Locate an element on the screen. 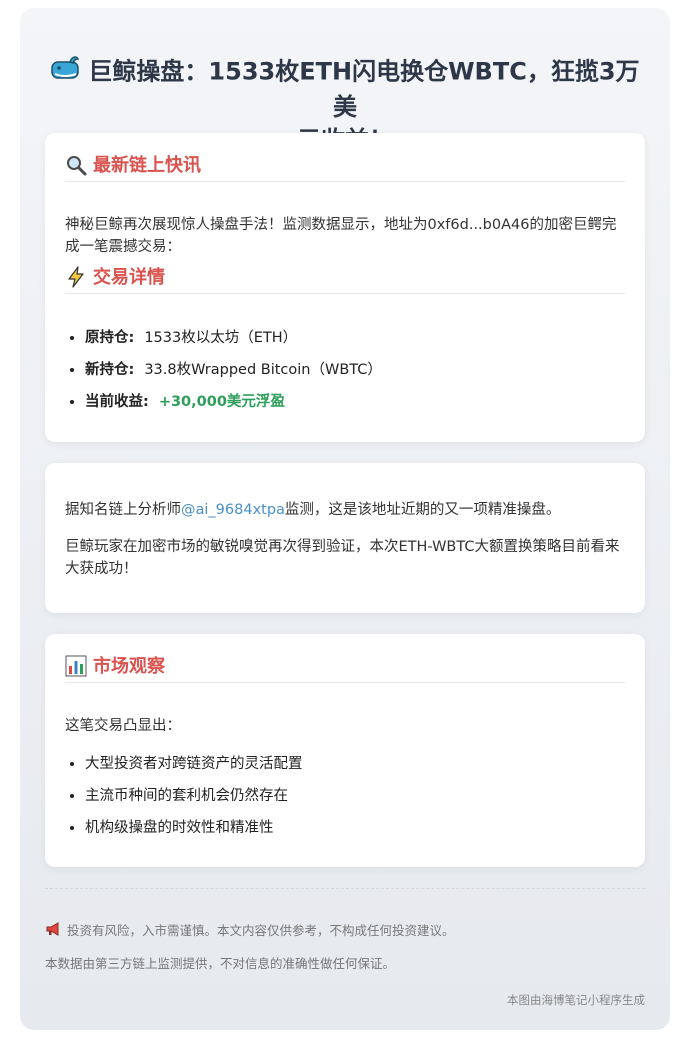 This screenshot has height=1063, width=690. analysis-prefix: 据知名链上分析师 is located at coordinates (123, 510).